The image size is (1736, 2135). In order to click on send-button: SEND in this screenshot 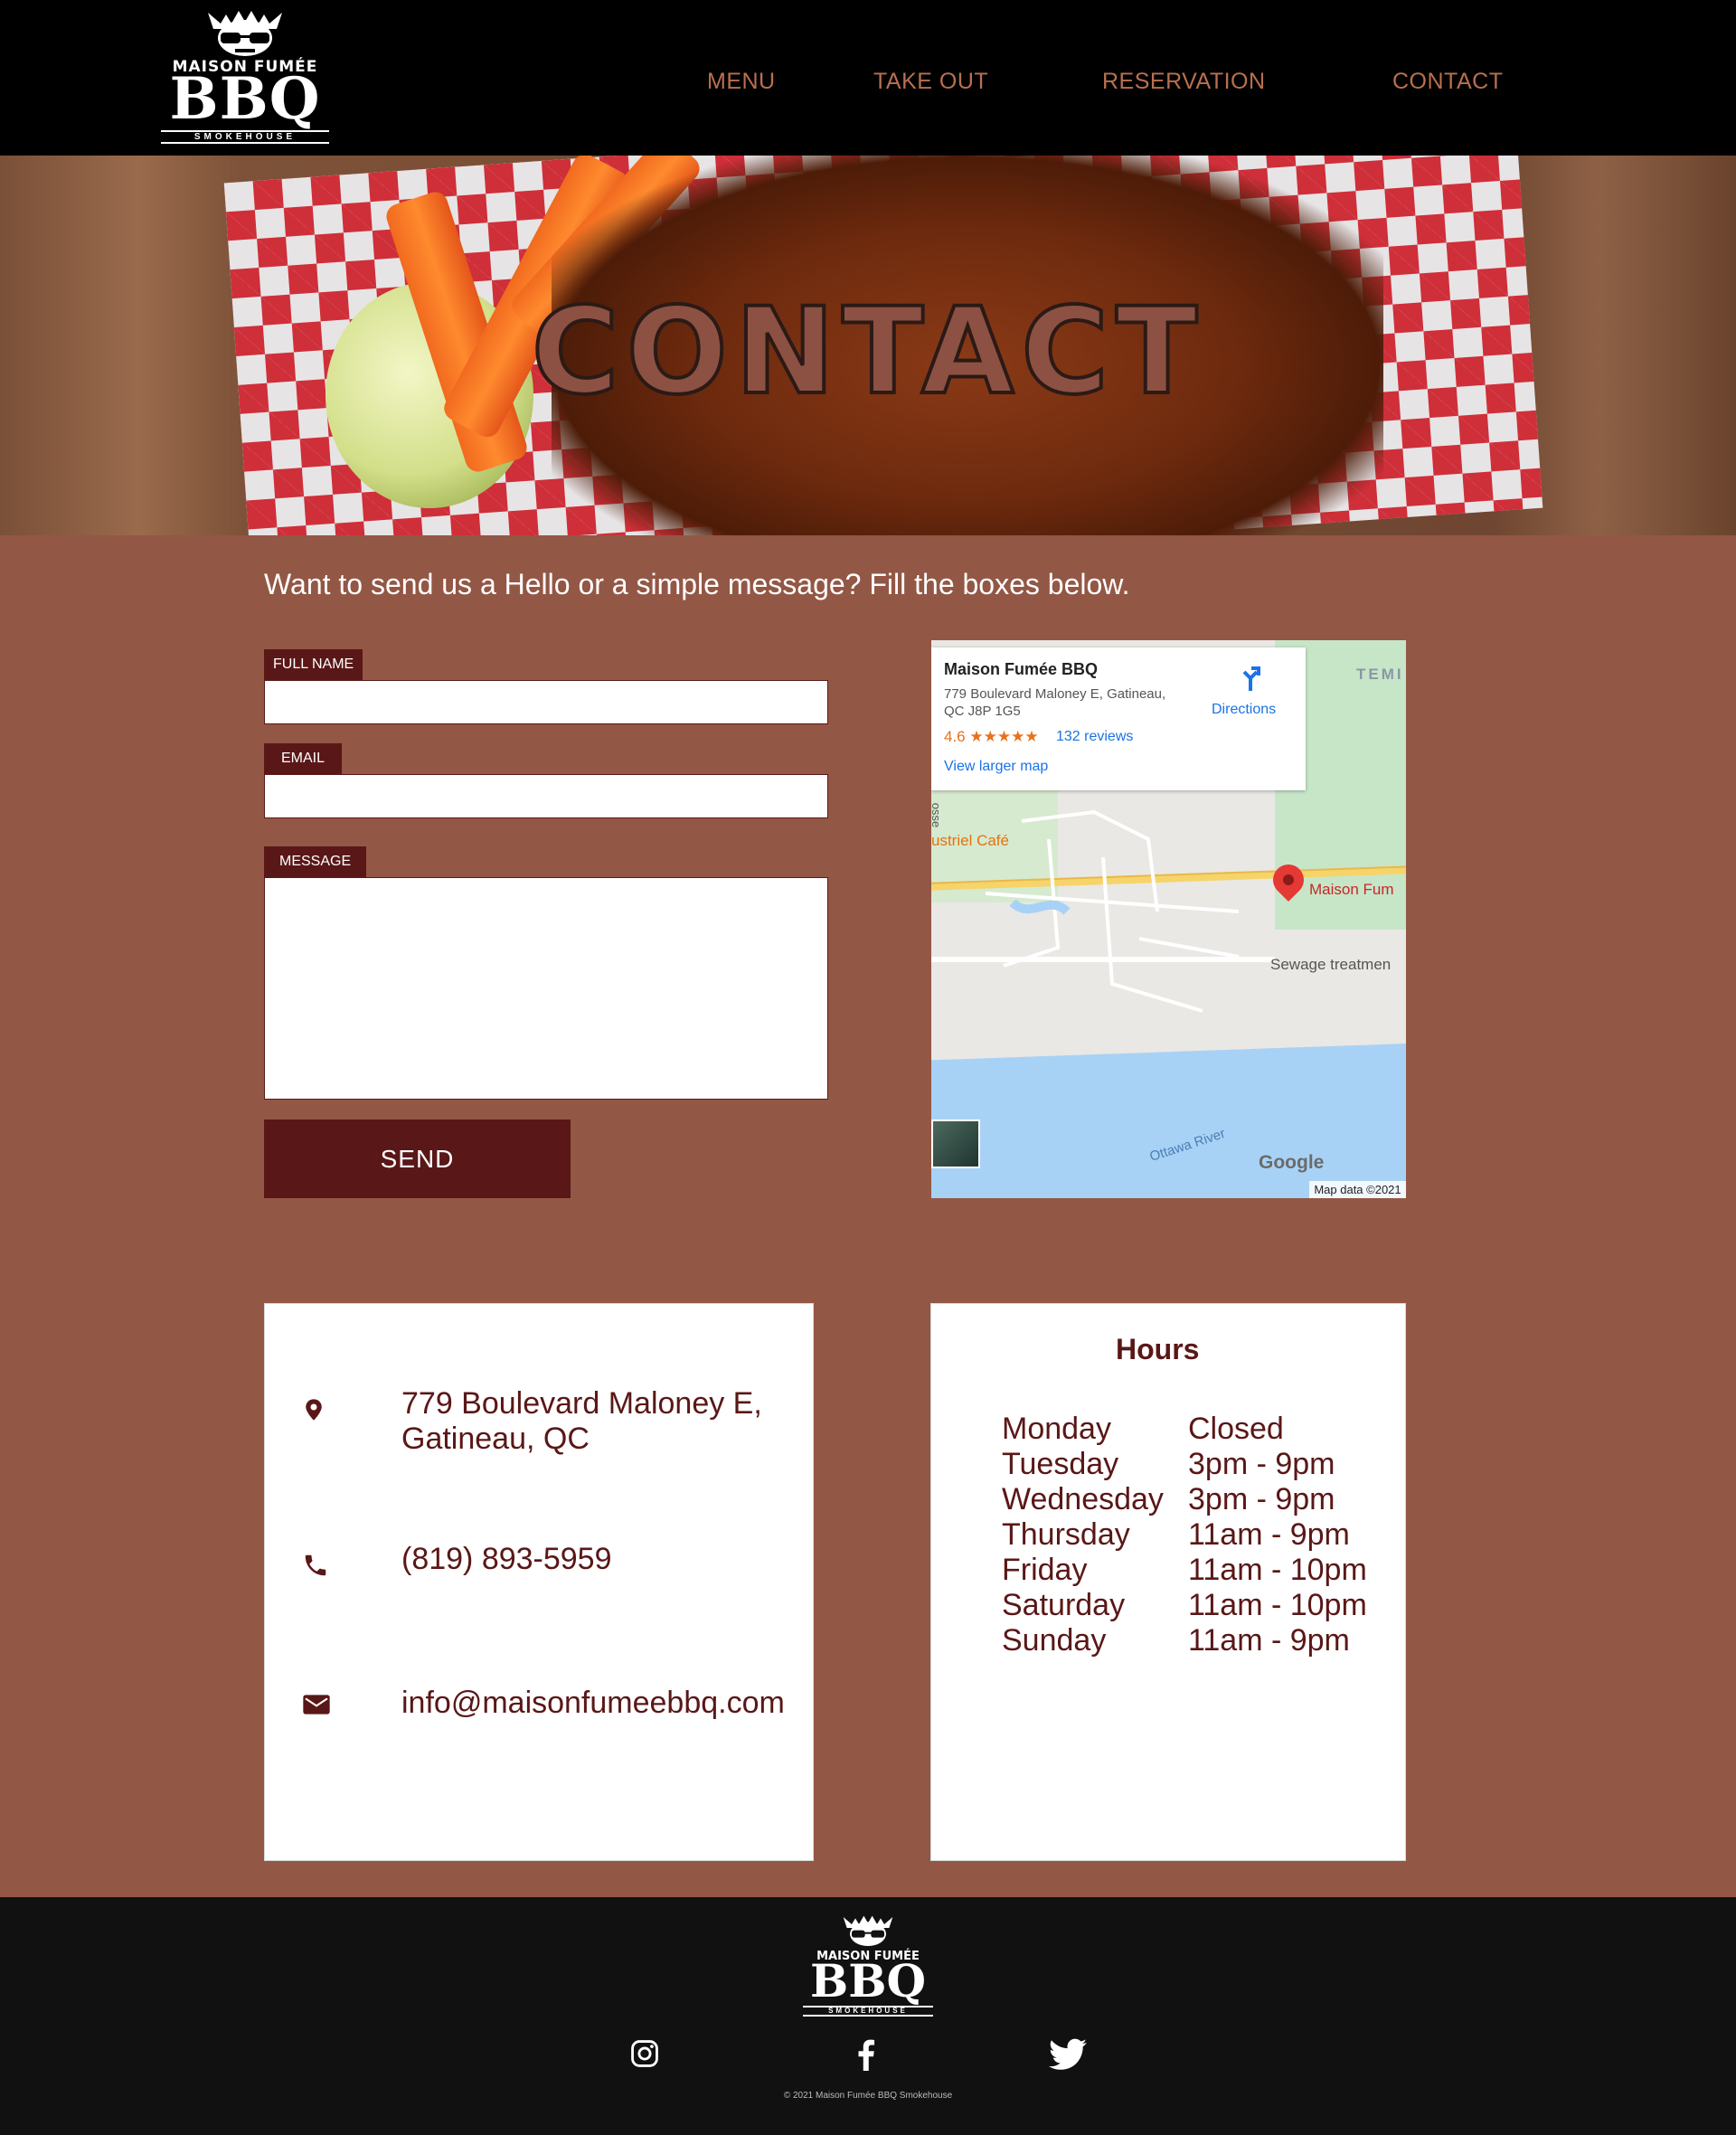, I will do `click(418, 1158)`.